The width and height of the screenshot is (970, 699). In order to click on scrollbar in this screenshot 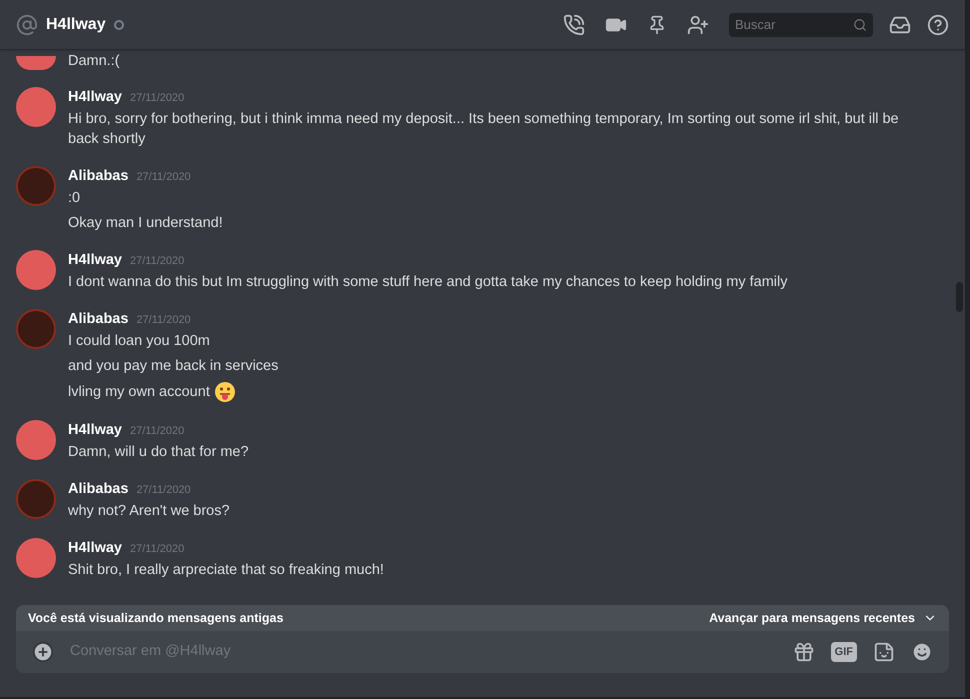, I will do `click(959, 297)`.